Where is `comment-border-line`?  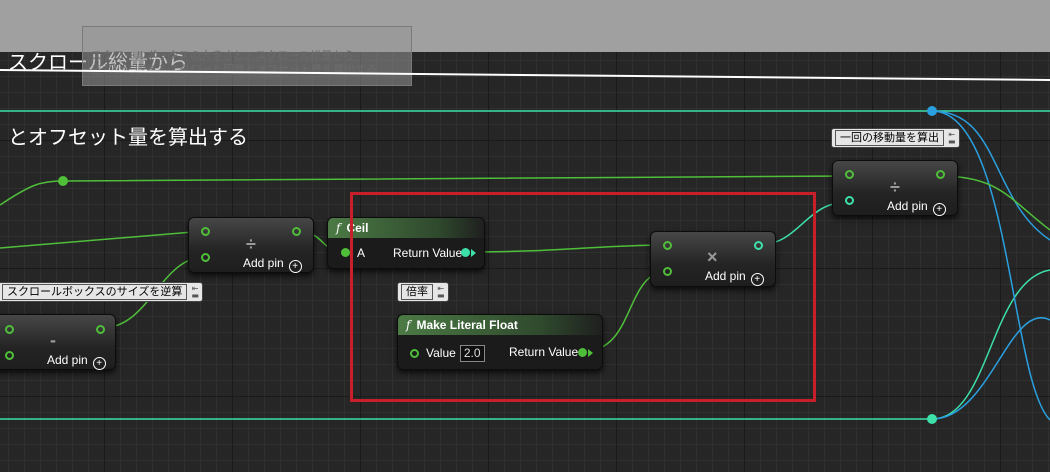 comment-border-line is located at coordinates (525, 75).